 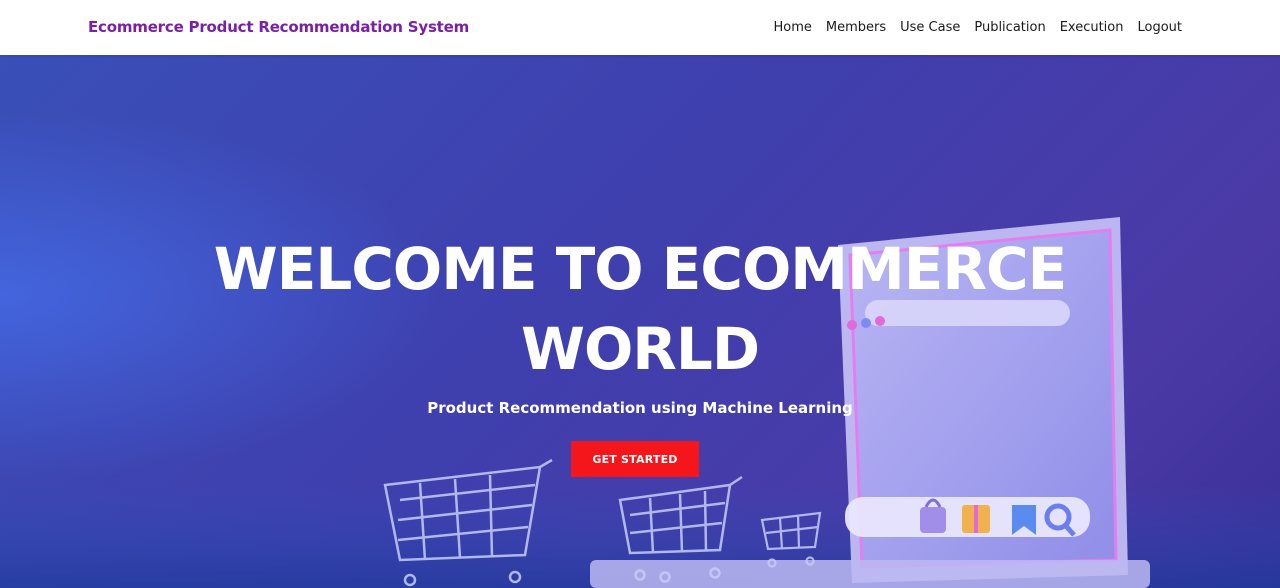 I want to click on nav-link-publication: Publication, so click(x=1009, y=27).